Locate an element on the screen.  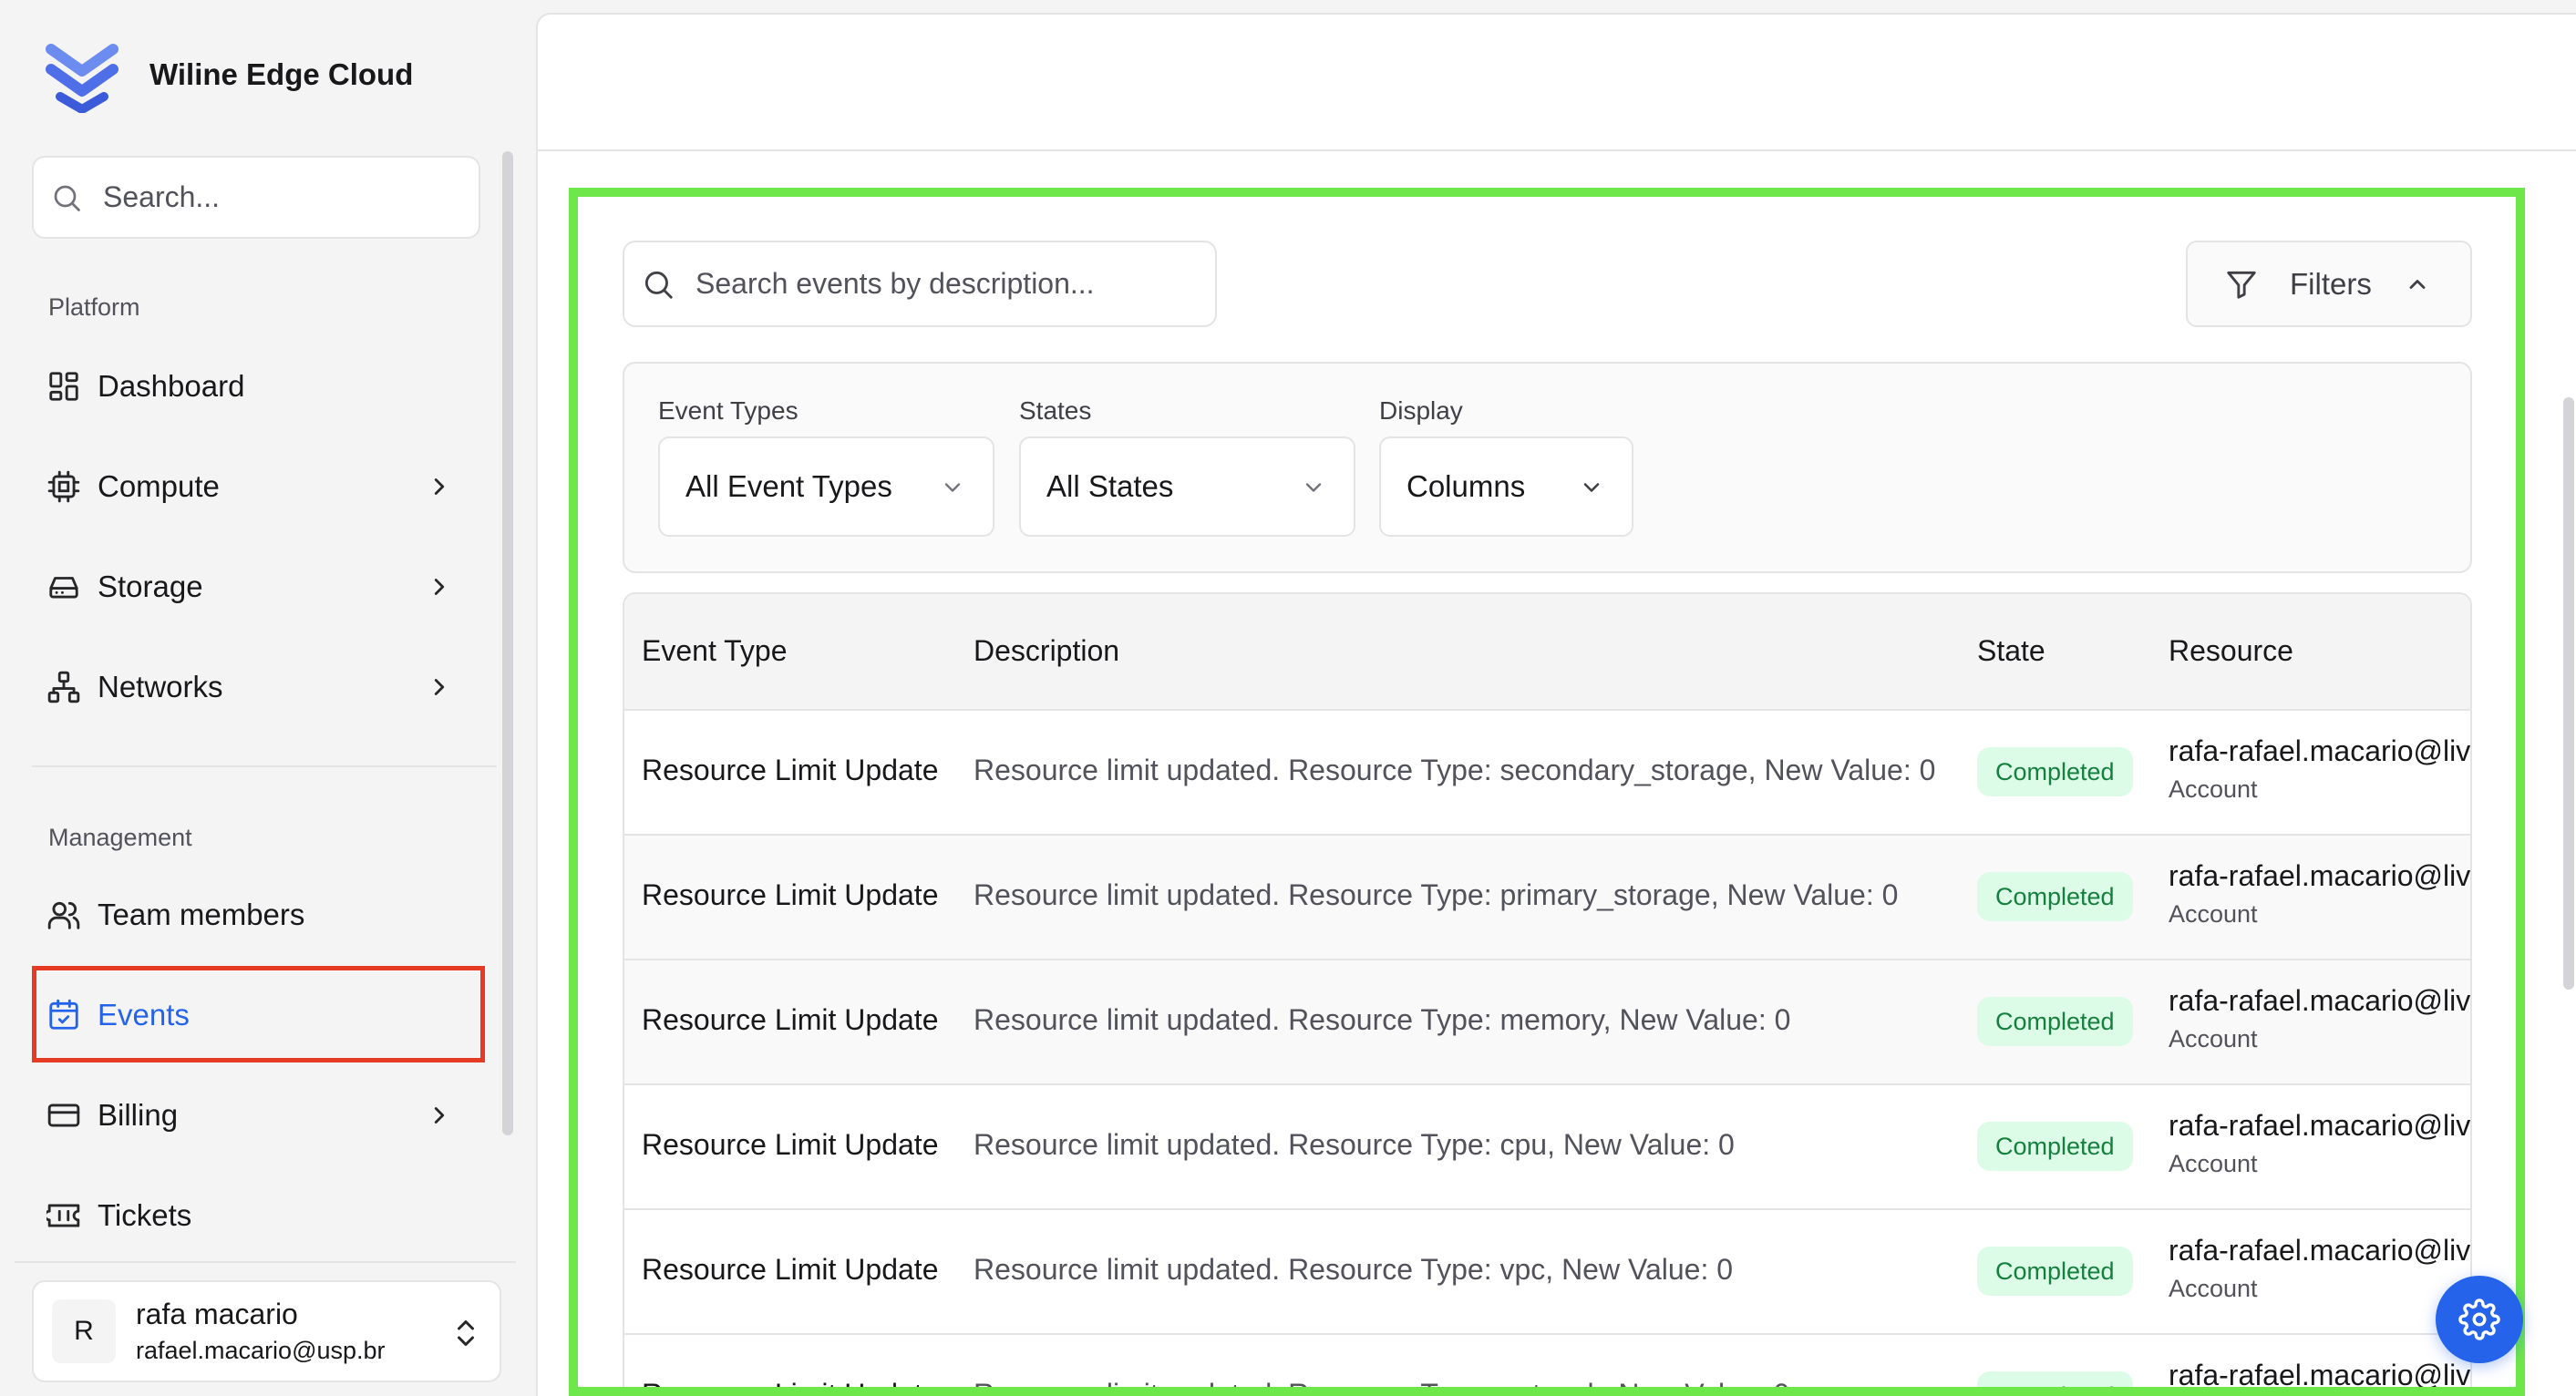
users-icon is located at coordinates (63, 915).